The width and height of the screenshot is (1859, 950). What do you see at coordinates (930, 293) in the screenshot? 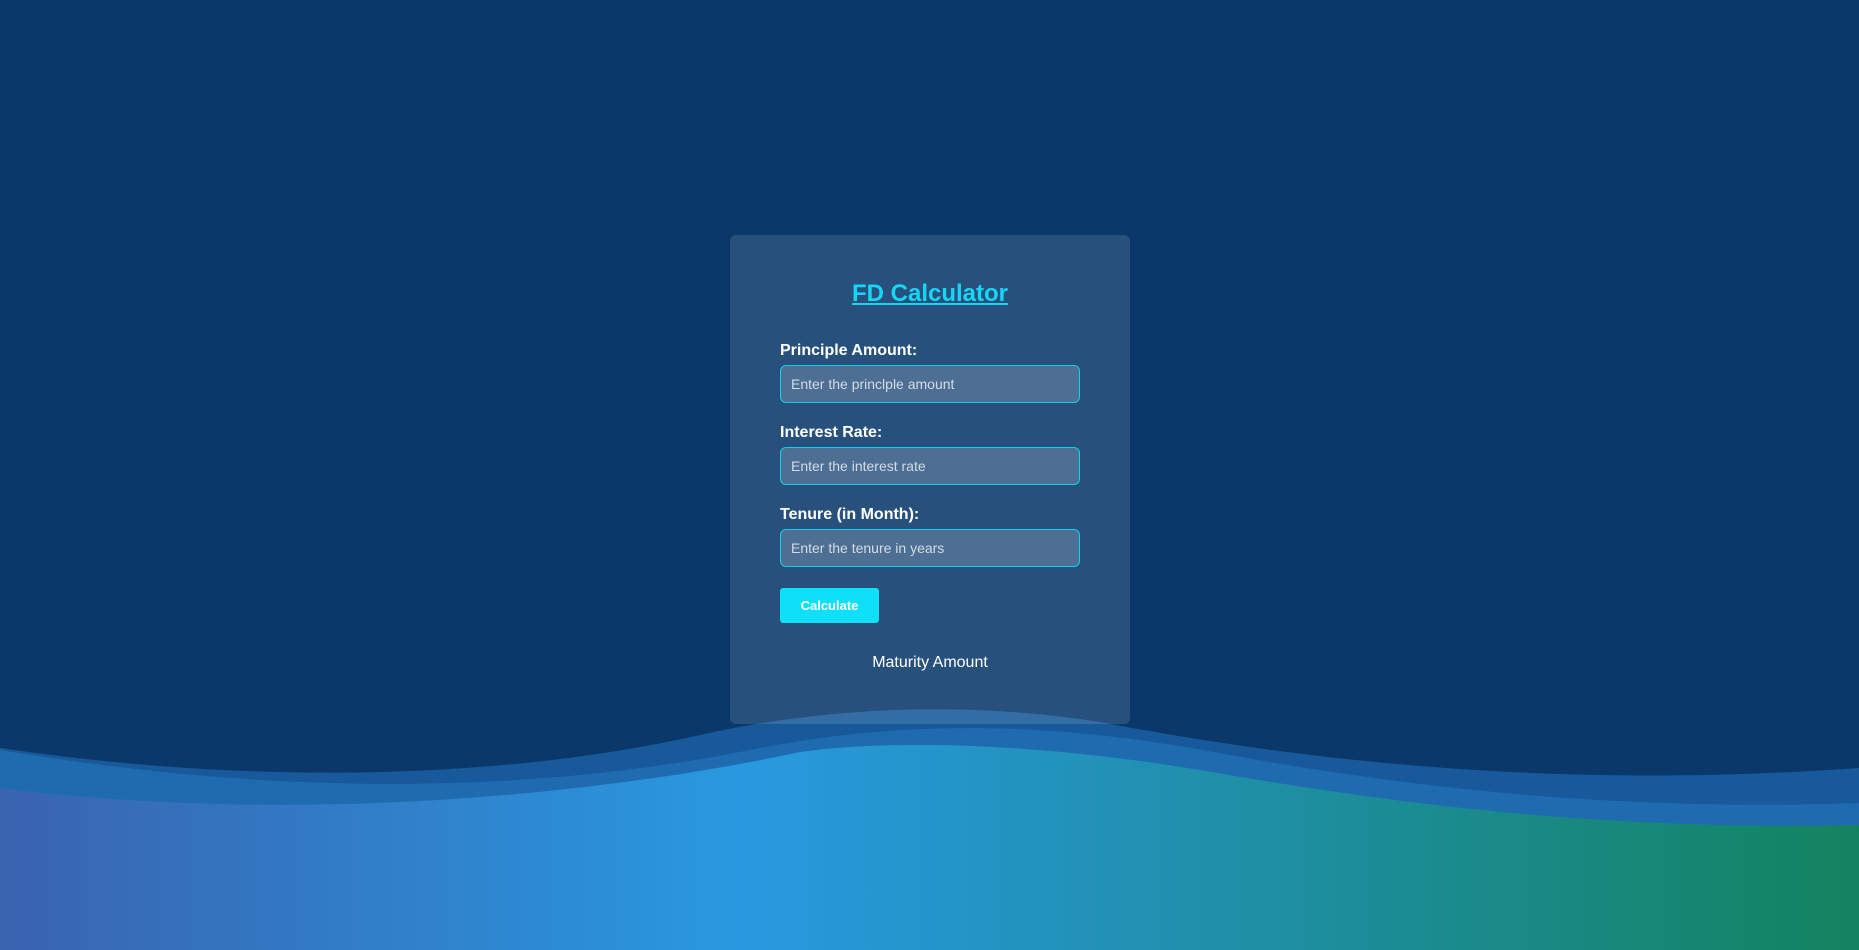
I see `page-title: FD Calculator` at bounding box center [930, 293].